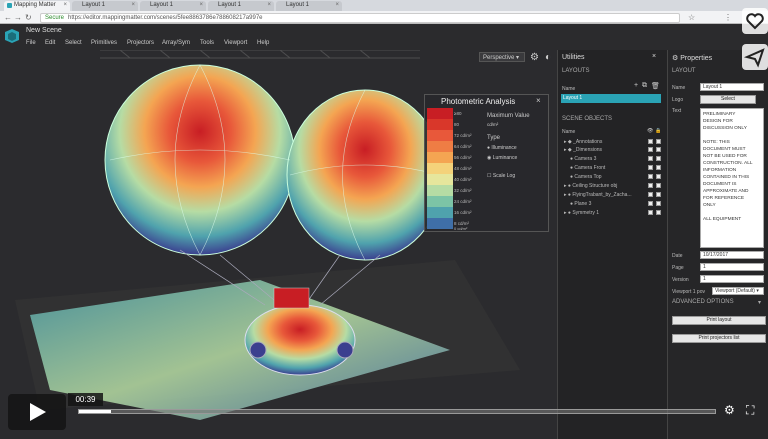 The height and width of the screenshot is (439, 768). I want to click on reload-icon: ↻, so click(28, 17).